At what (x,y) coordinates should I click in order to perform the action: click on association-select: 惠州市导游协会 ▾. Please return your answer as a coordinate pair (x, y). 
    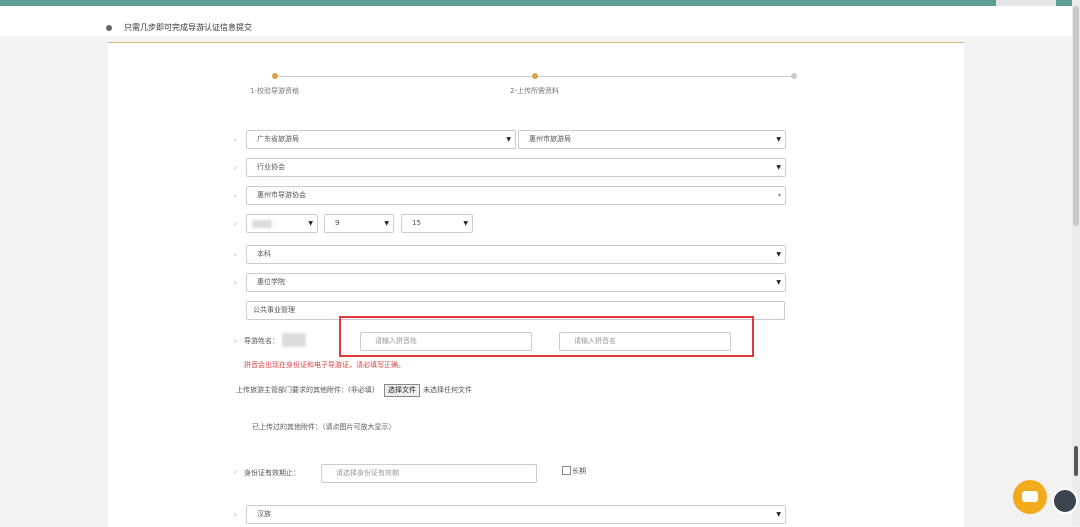
    Looking at the image, I should click on (516, 195).